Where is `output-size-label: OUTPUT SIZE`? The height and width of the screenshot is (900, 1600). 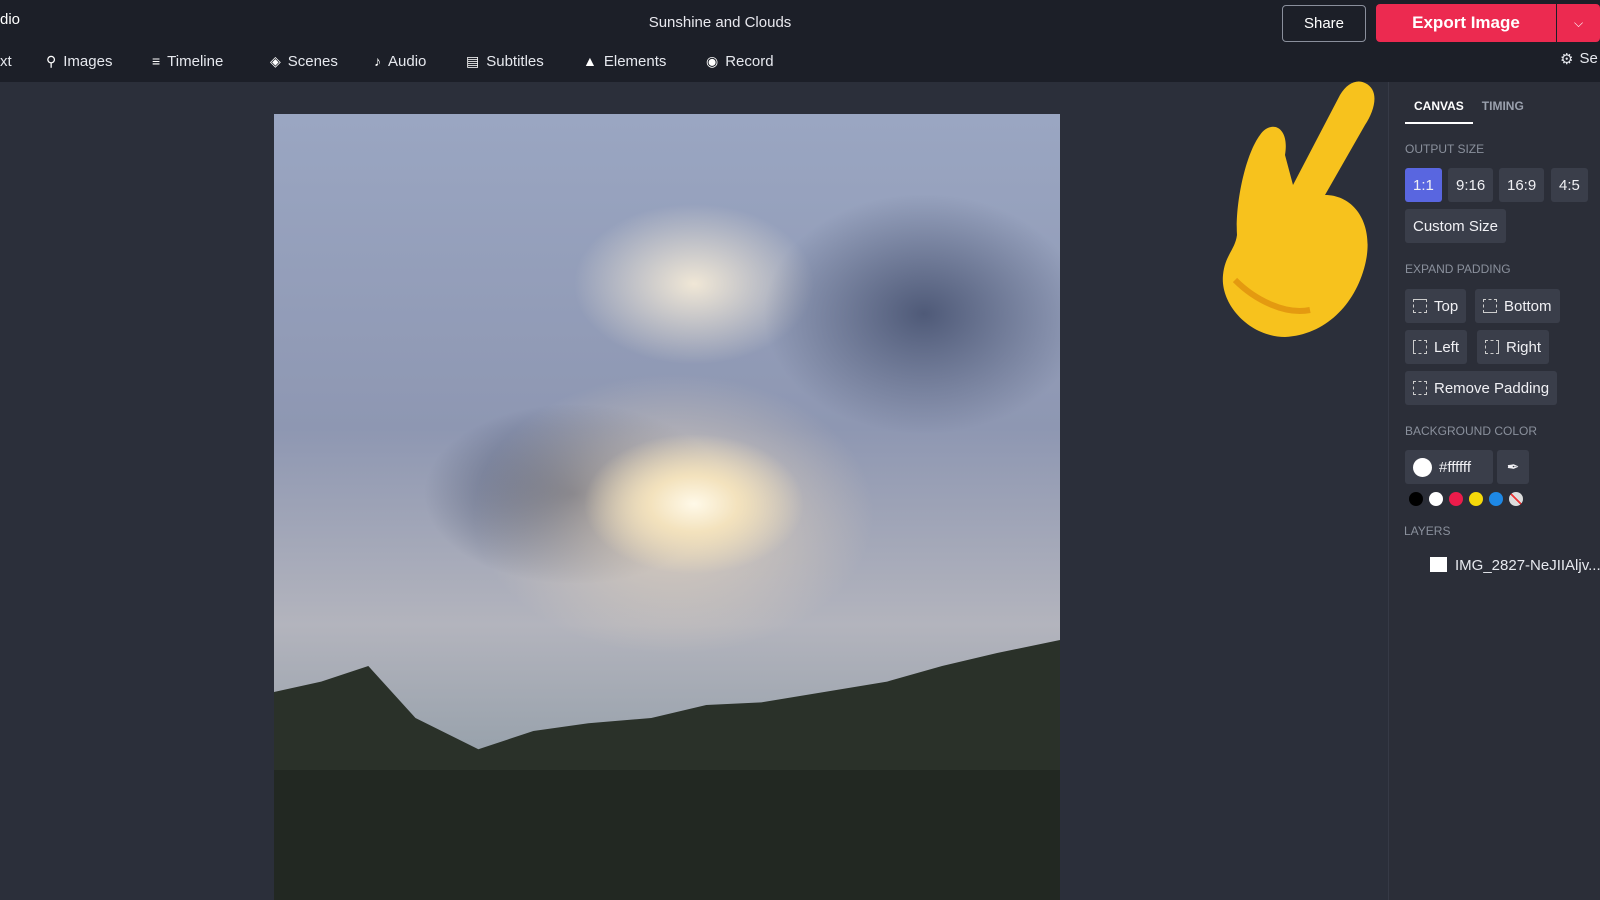 output-size-label: OUTPUT SIZE is located at coordinates (1445, 149).